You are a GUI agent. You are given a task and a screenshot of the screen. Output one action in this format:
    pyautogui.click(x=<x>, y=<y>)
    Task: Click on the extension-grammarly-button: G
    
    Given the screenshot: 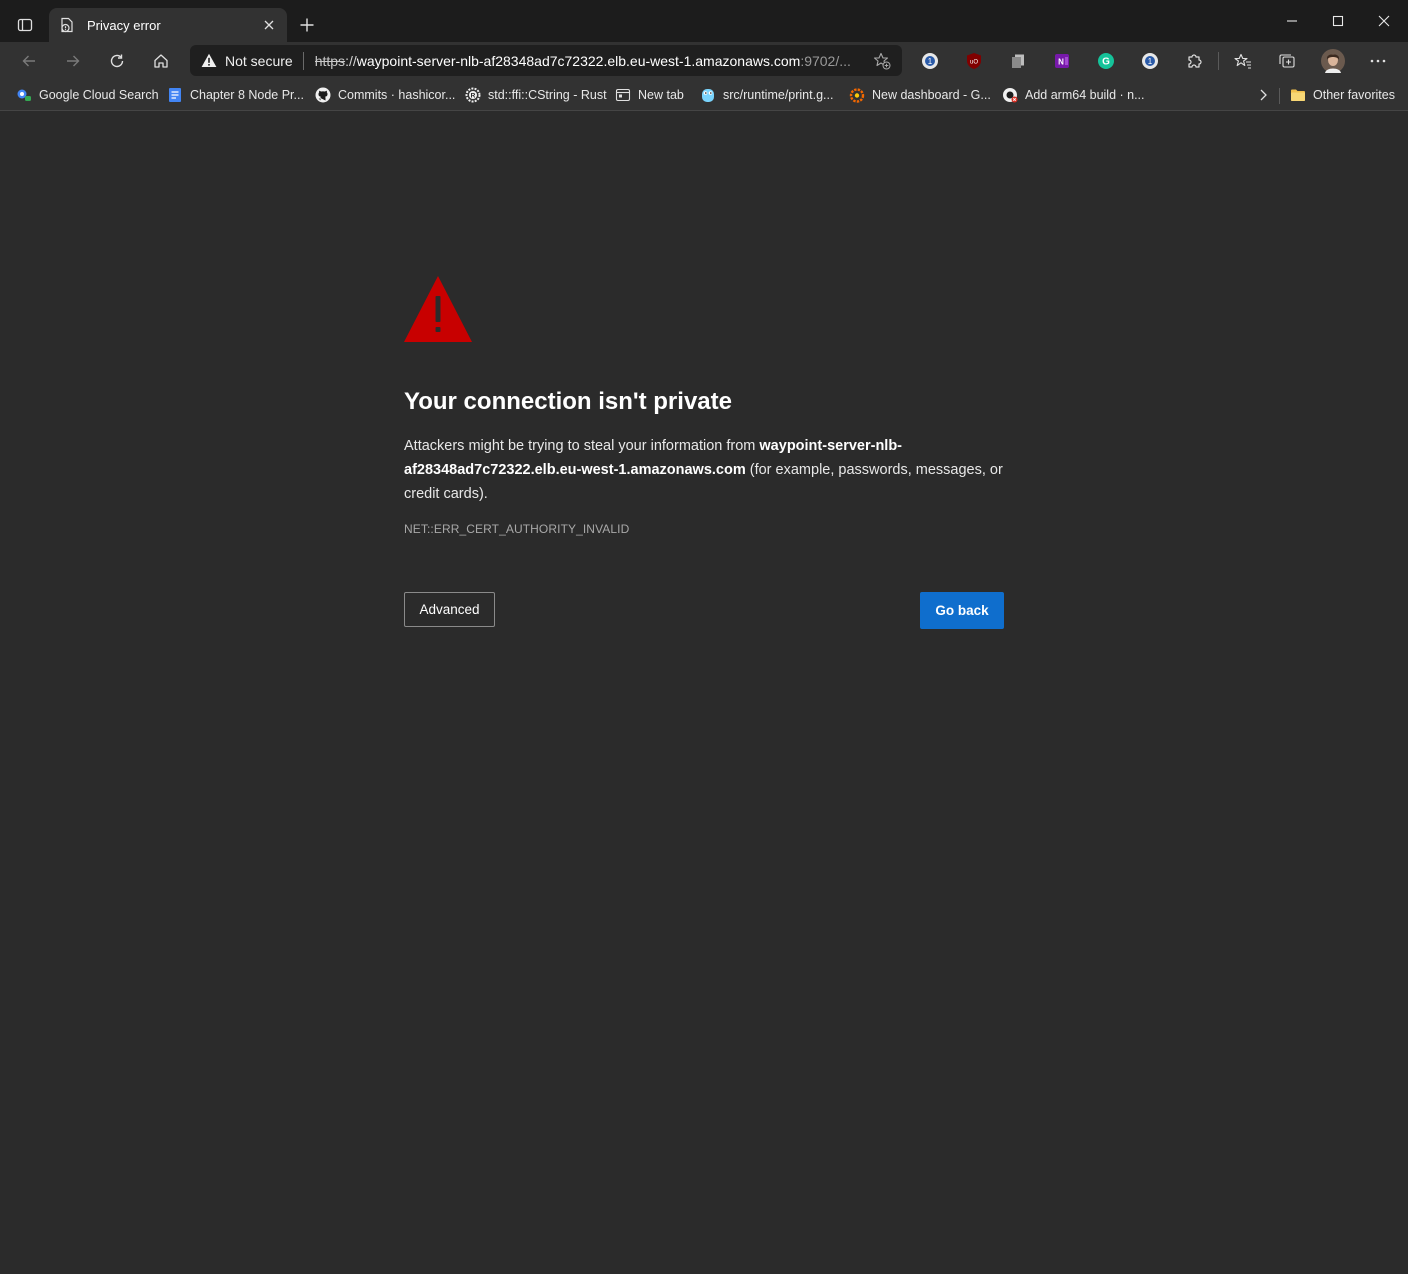 What is the action you would take?
    pyautogui.click(x=1106, y=61)
    